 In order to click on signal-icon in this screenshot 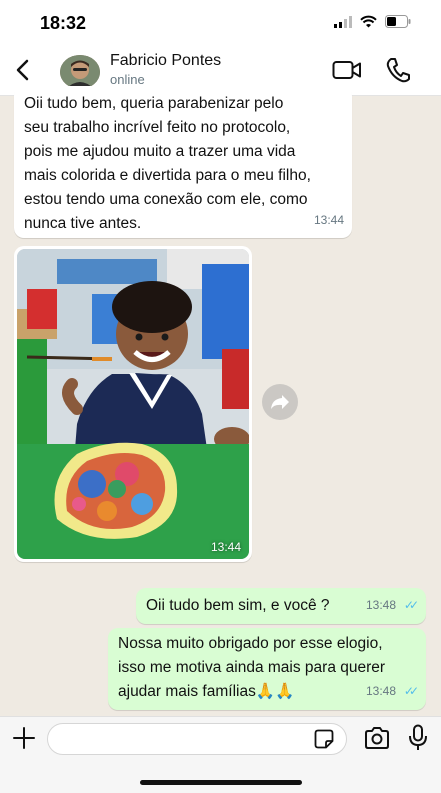, I will do `click(343, 21)`.